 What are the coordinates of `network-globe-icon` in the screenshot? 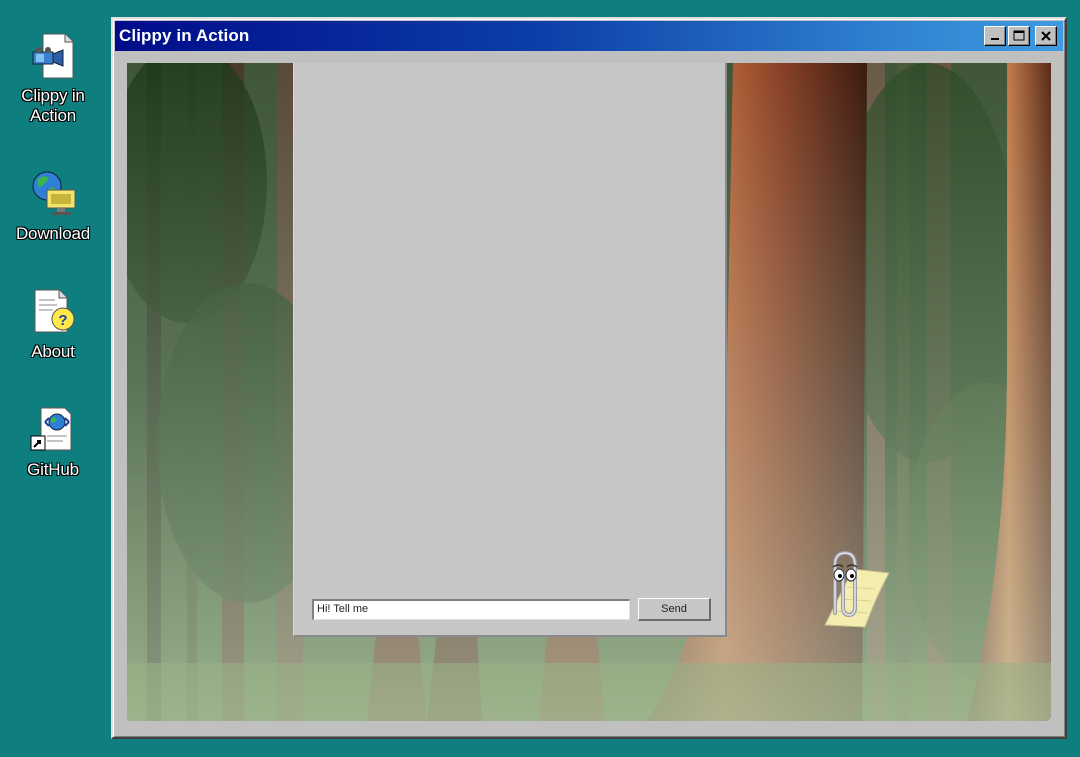 It's located at (53, 194).